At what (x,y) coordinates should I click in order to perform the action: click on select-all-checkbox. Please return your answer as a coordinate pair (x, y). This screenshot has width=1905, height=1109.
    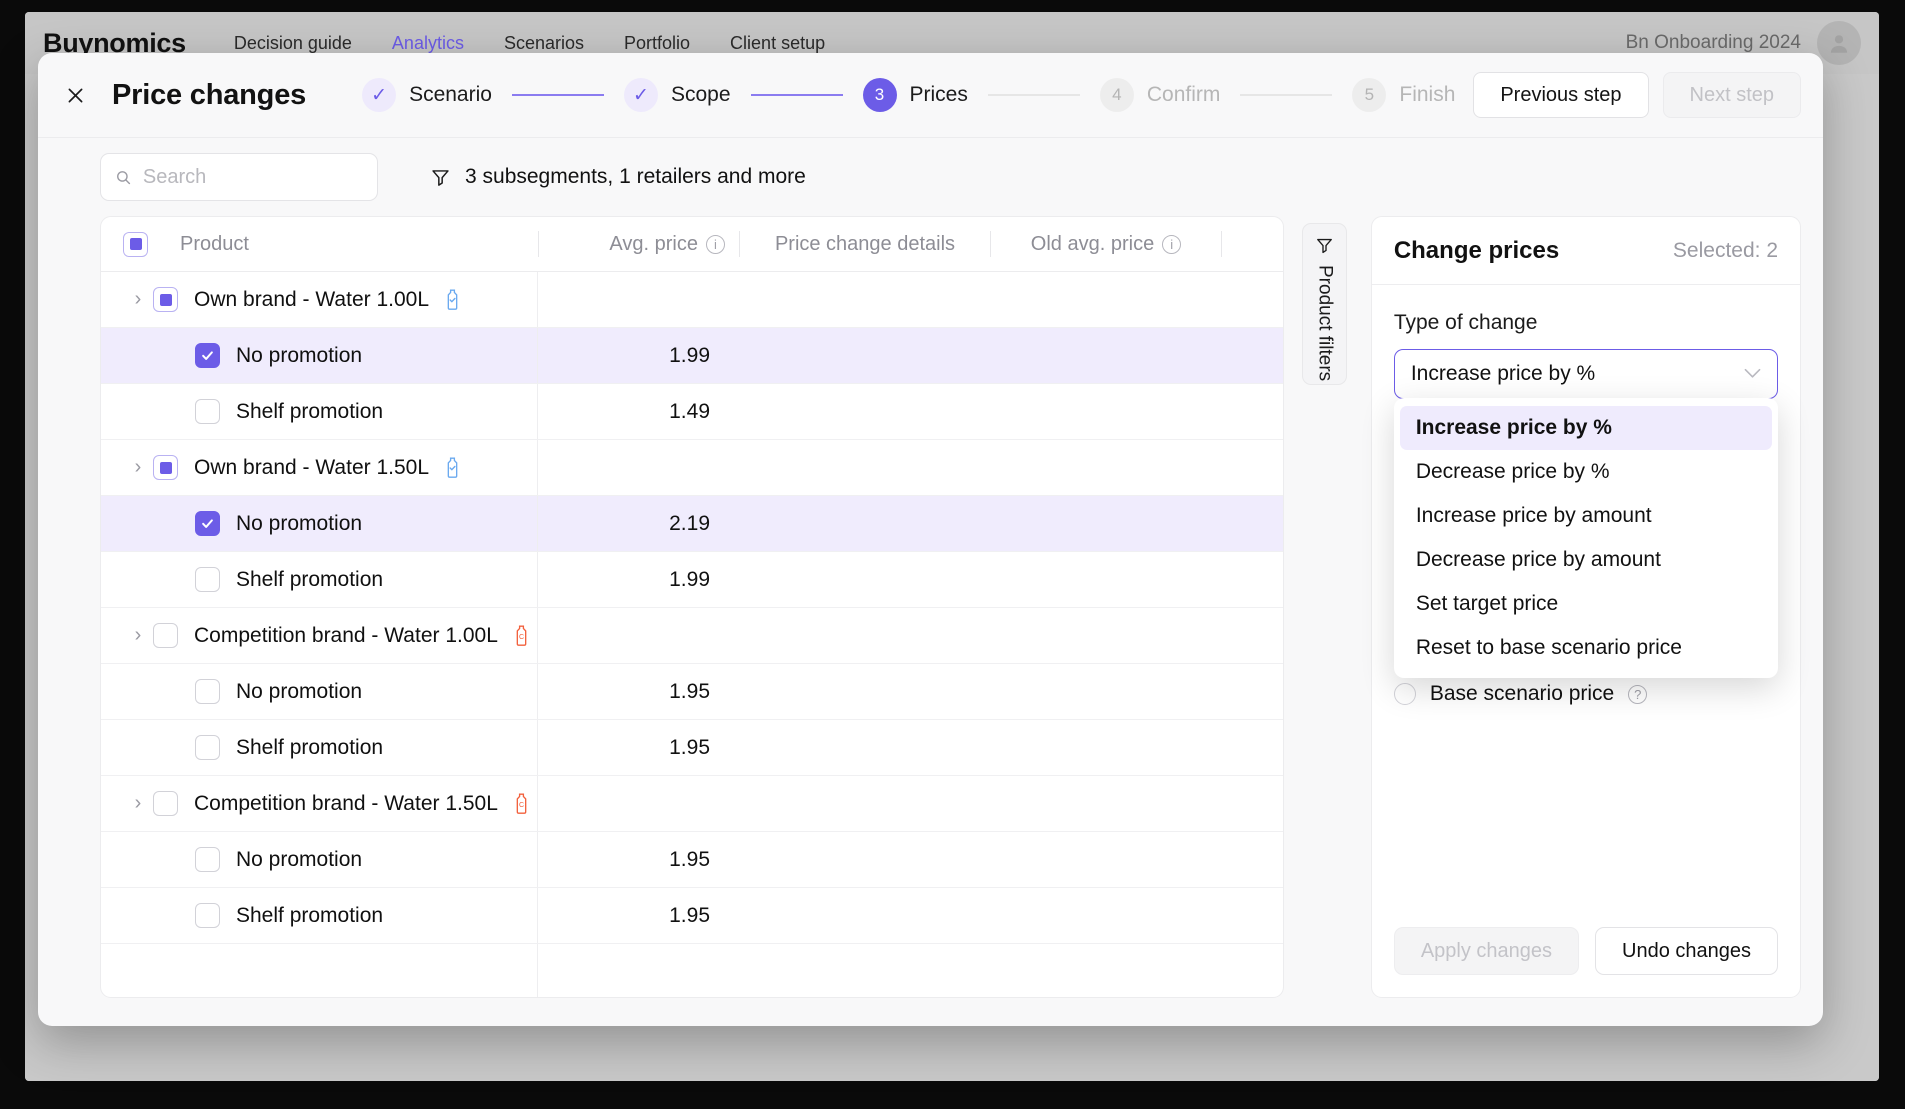
    Looking at the image, I should click on (135, 244).